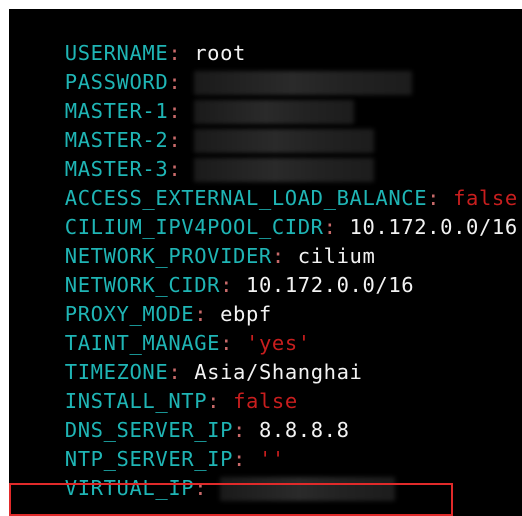 The width and height of the screenshot is (522, 516). What do you see at coordinates (129, 37) in the screenshot?
I see `config-line-username: USERNAME: root` at bounding box center [129, 37].